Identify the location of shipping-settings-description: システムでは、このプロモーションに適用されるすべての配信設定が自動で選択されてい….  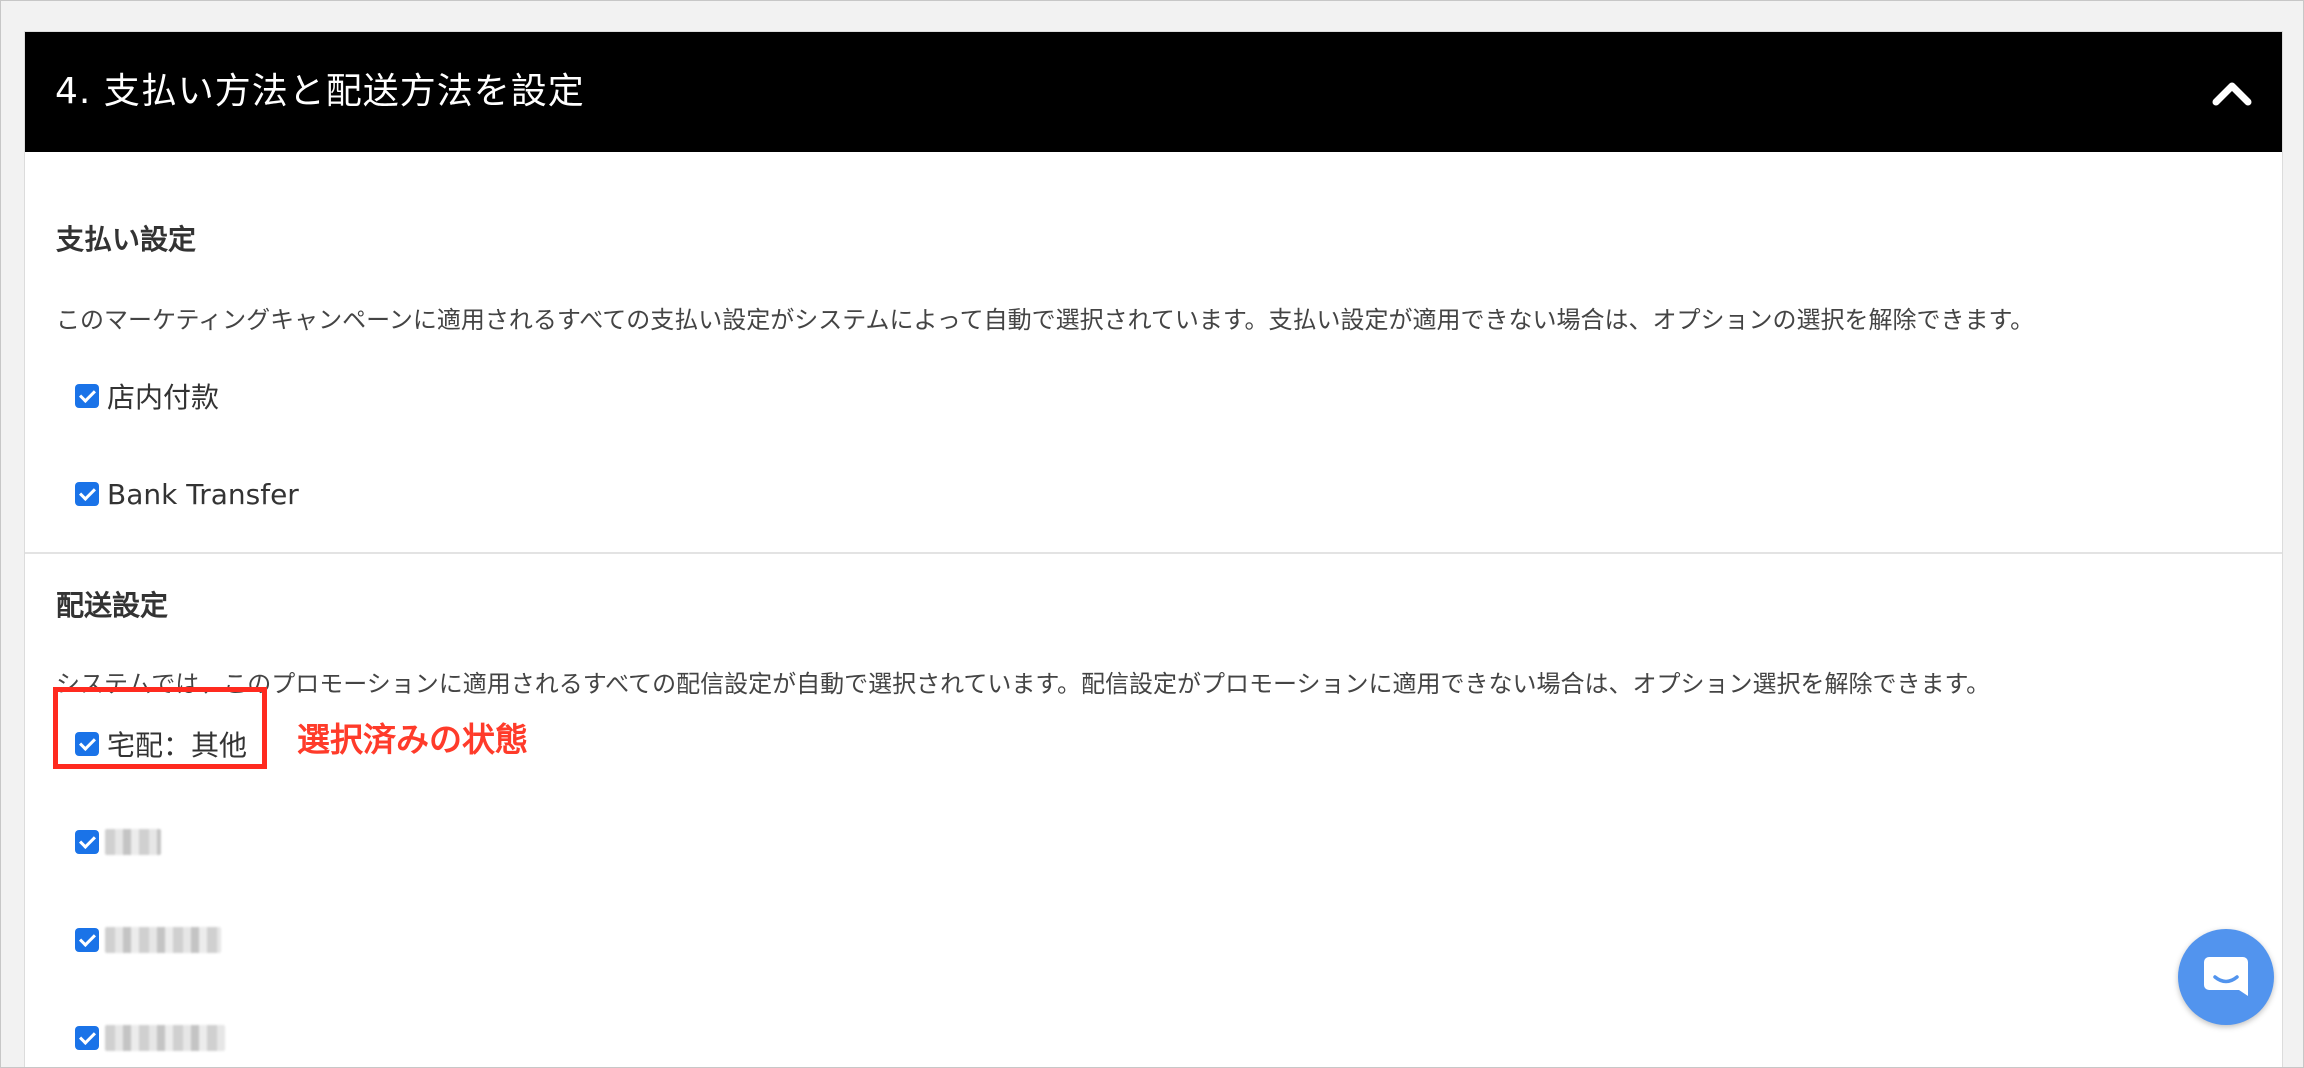
(1023, 684).